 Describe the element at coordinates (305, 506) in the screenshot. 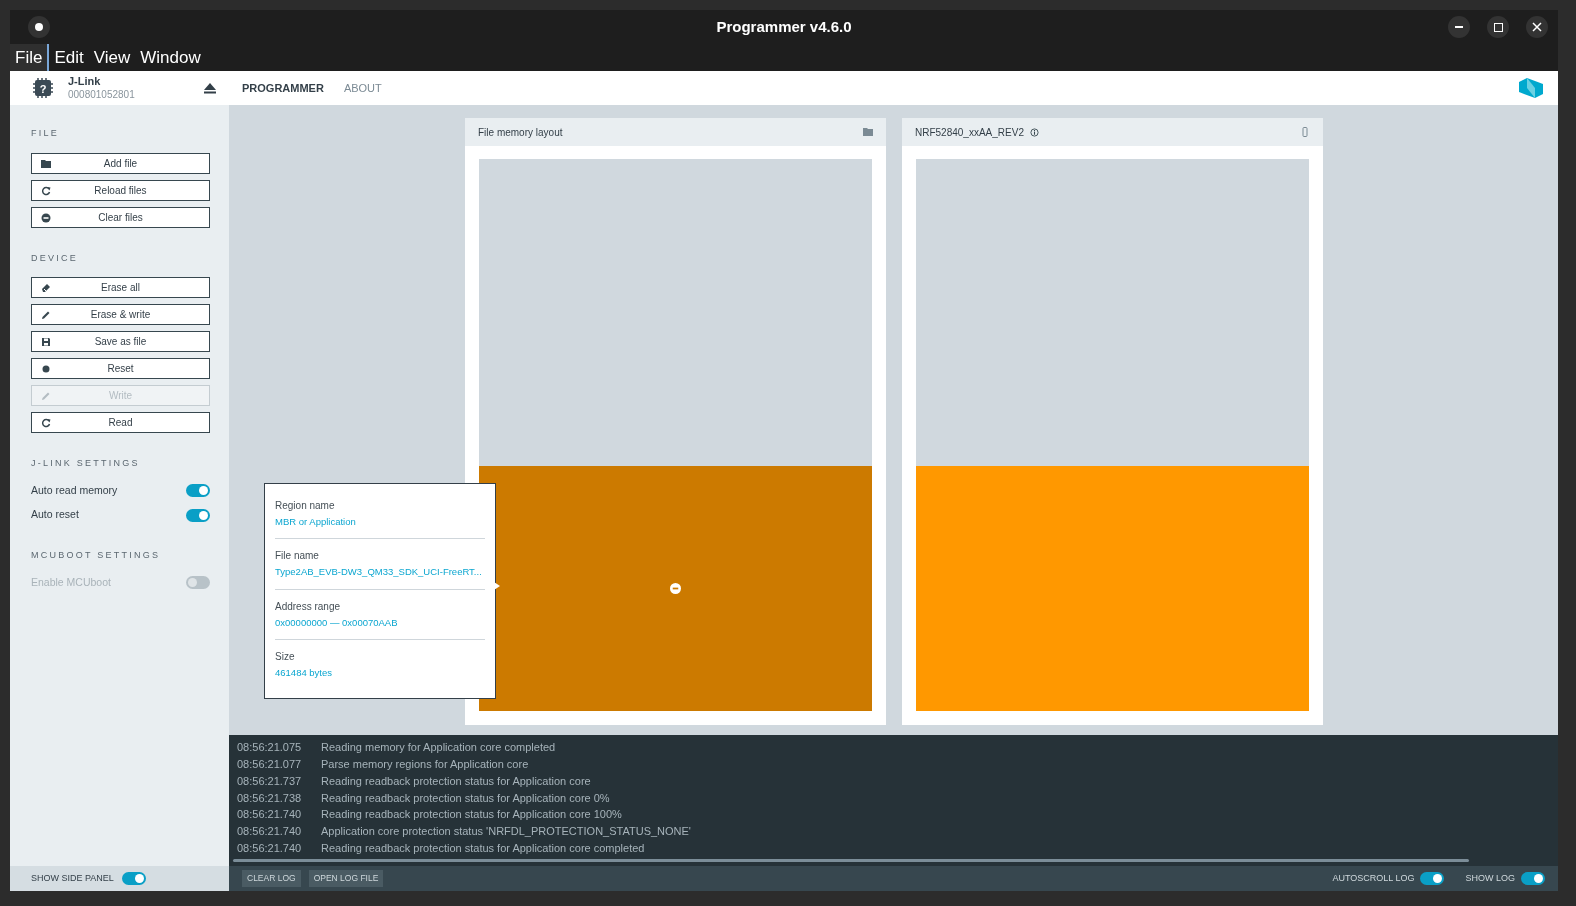

I see `field-label: Region name` at that location.